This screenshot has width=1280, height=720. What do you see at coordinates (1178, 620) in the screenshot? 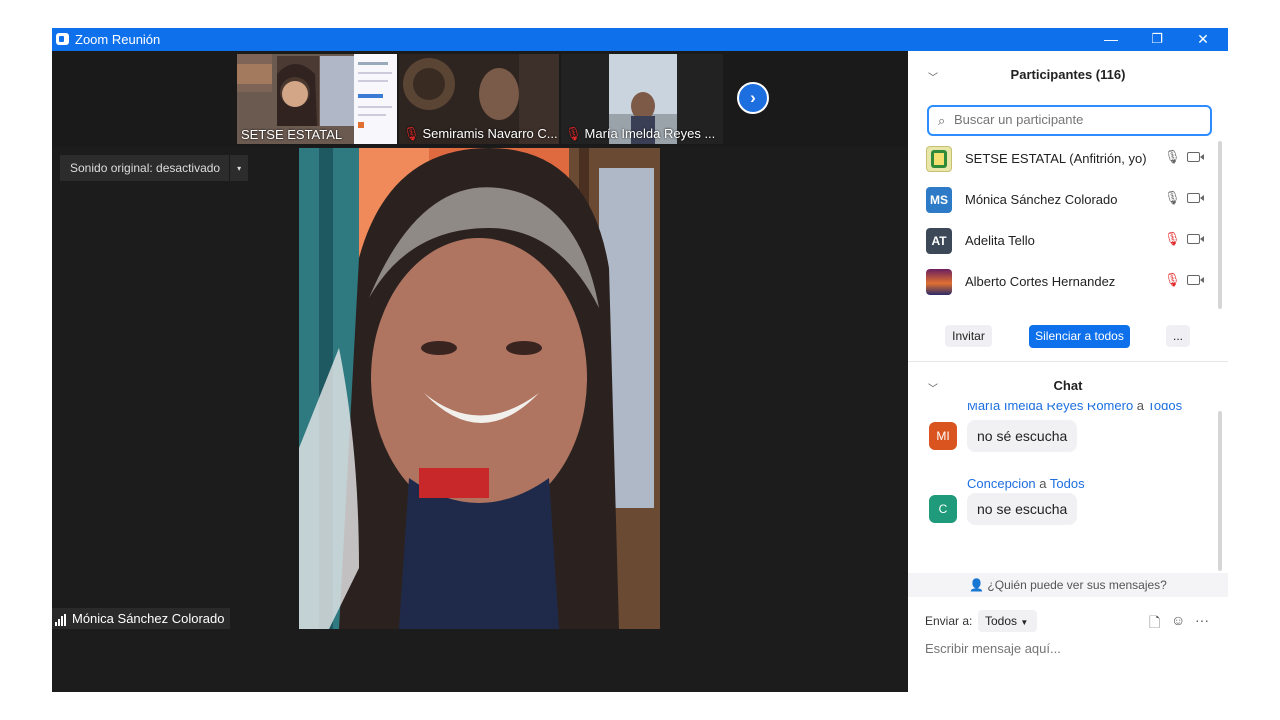
I see `emoji-icon: ☺` at bounding box center [1178, 620].